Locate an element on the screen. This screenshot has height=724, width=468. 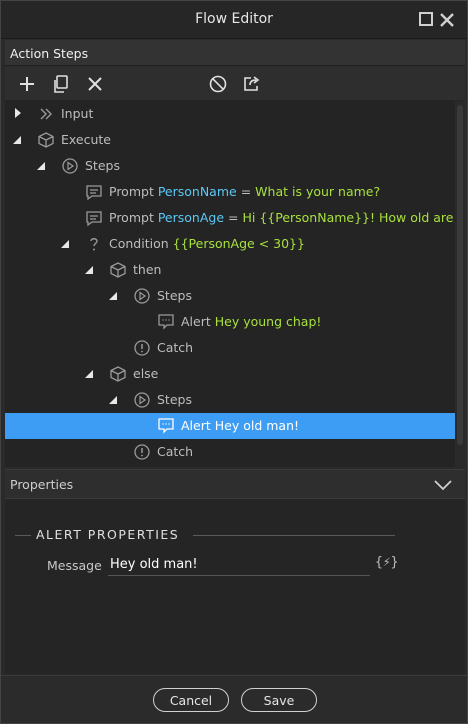
node-label: Prompt PersonName = What is your name? is located at coordinates (245, 191).